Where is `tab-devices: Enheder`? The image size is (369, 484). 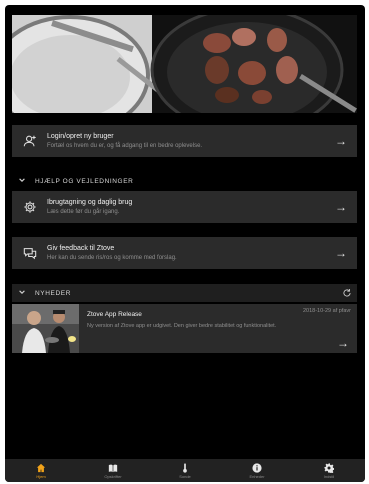
tab-devices: Enheder is located at coordinates (257, 470).